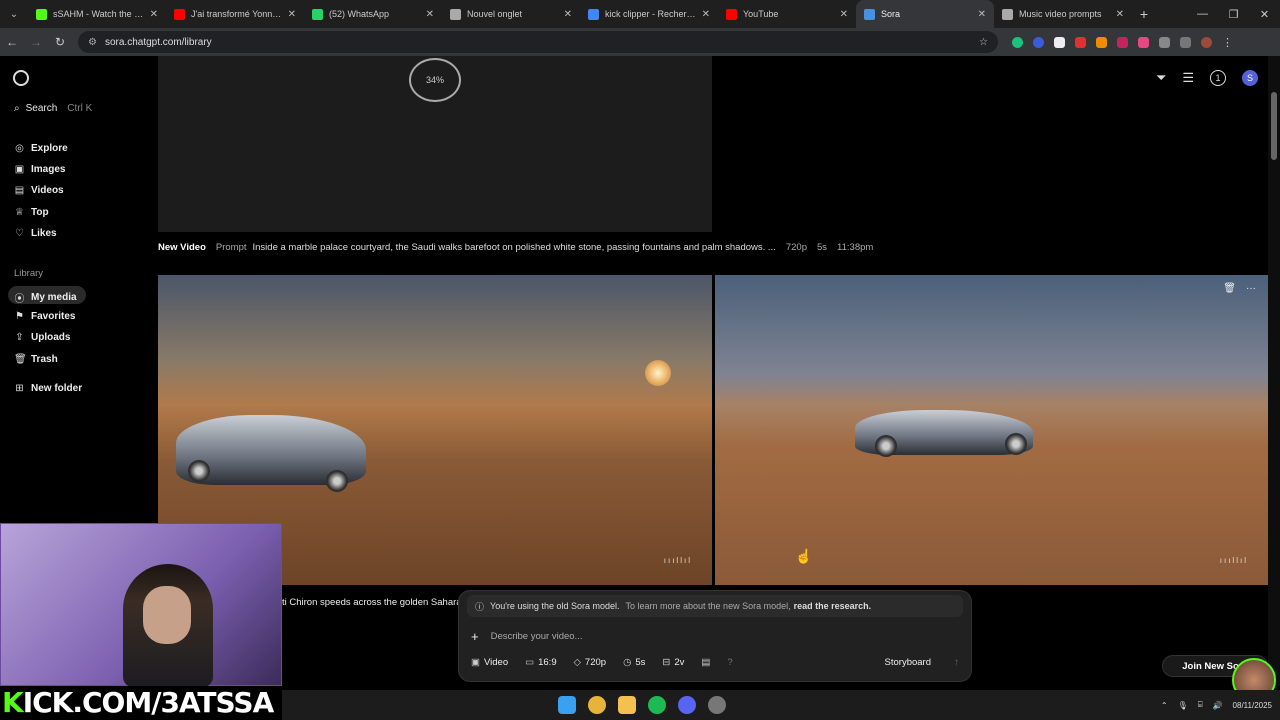 Image resolution: width=1280 pixels, height=720 pixels. What do you see at coordinates (12, 42) in the screenshot?
I see `back-icon: ←` at bounding box center [12, 42].